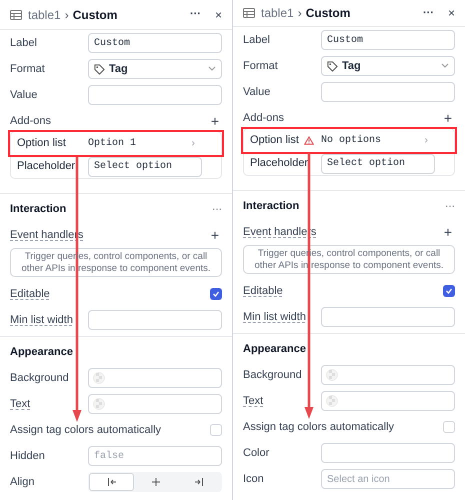  Describe the element at coordinates (155, 482) in the screenshot. I see `align-center-icon` at that location.